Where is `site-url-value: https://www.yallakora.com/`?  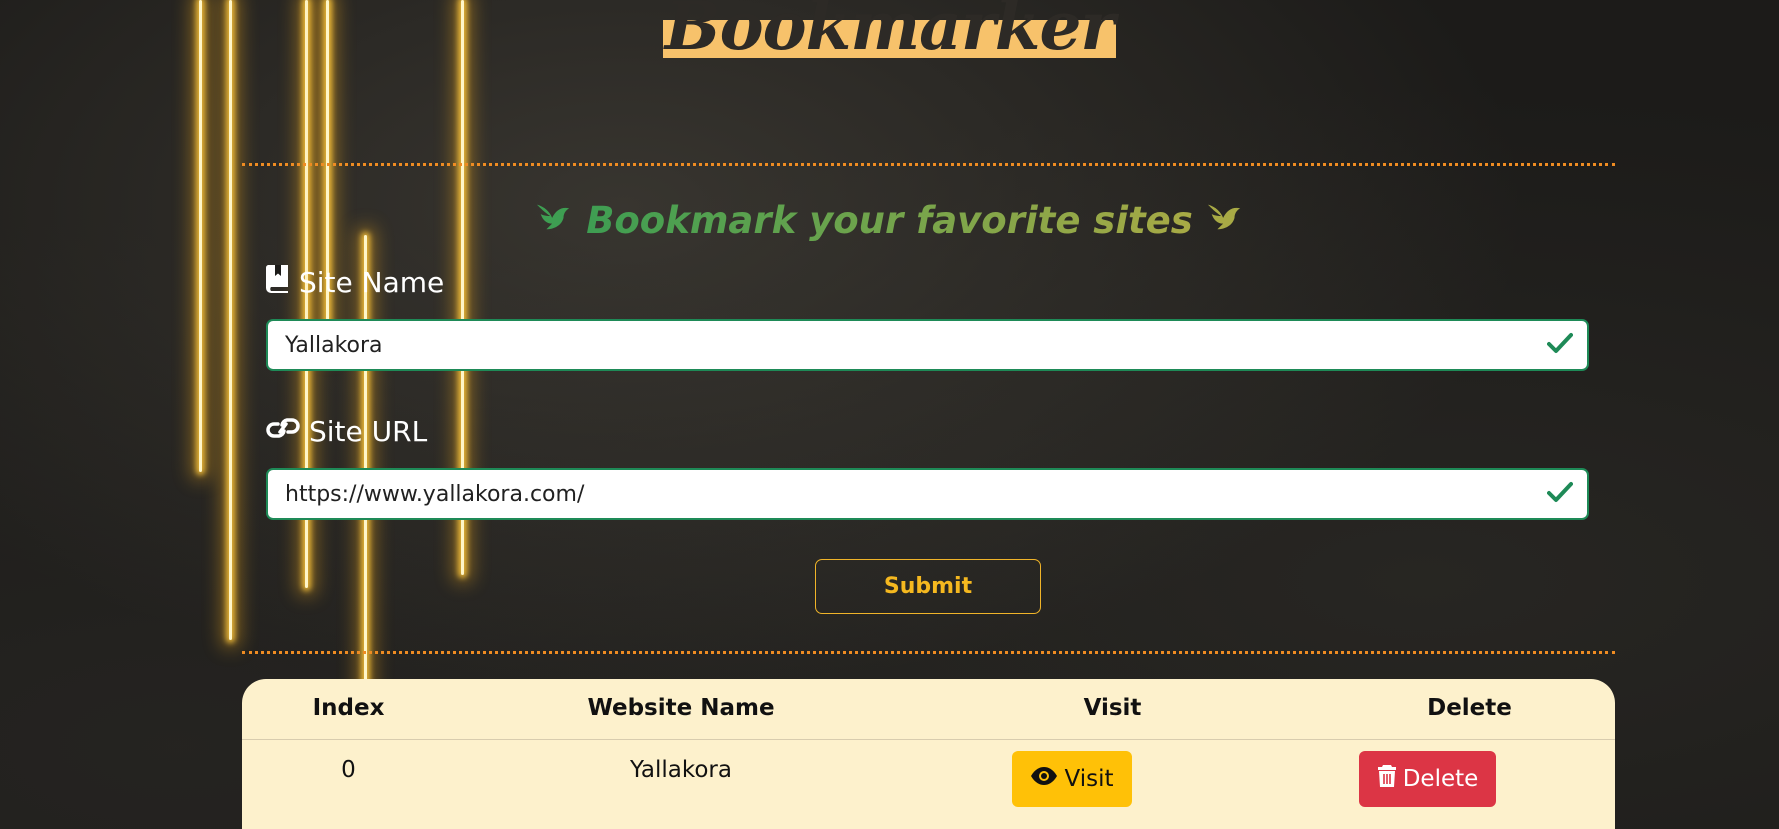 site-url-value: https://www.yallakora.com/ is located at coordinates (435, 494).